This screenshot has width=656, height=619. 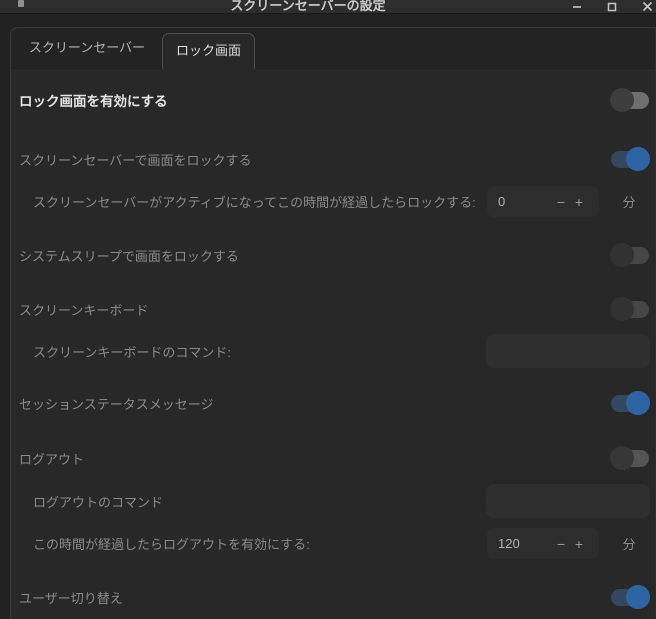 I want to click on setting-row-lock-on-sleep: システムスリープで画面をロックする, so click(x=333, y=255).